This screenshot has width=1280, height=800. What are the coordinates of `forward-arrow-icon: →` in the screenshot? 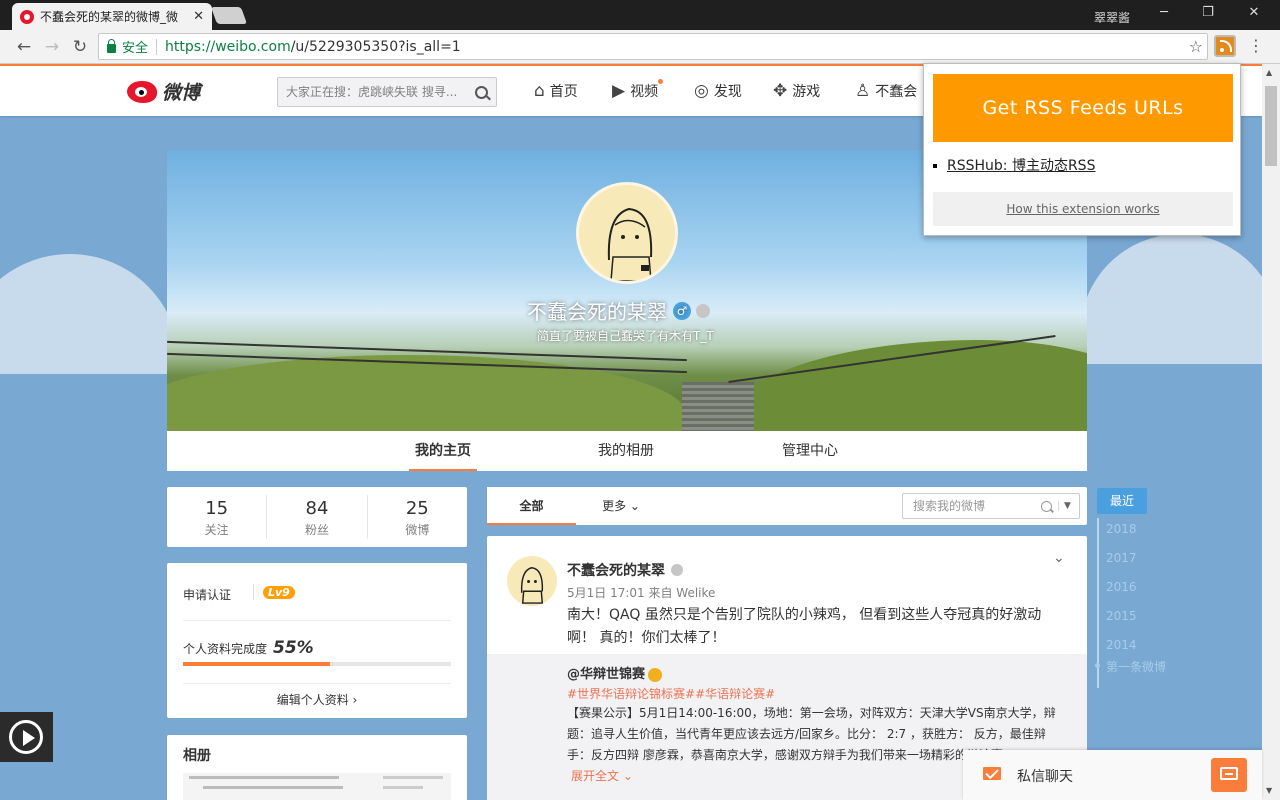 It's located at (52, 47).